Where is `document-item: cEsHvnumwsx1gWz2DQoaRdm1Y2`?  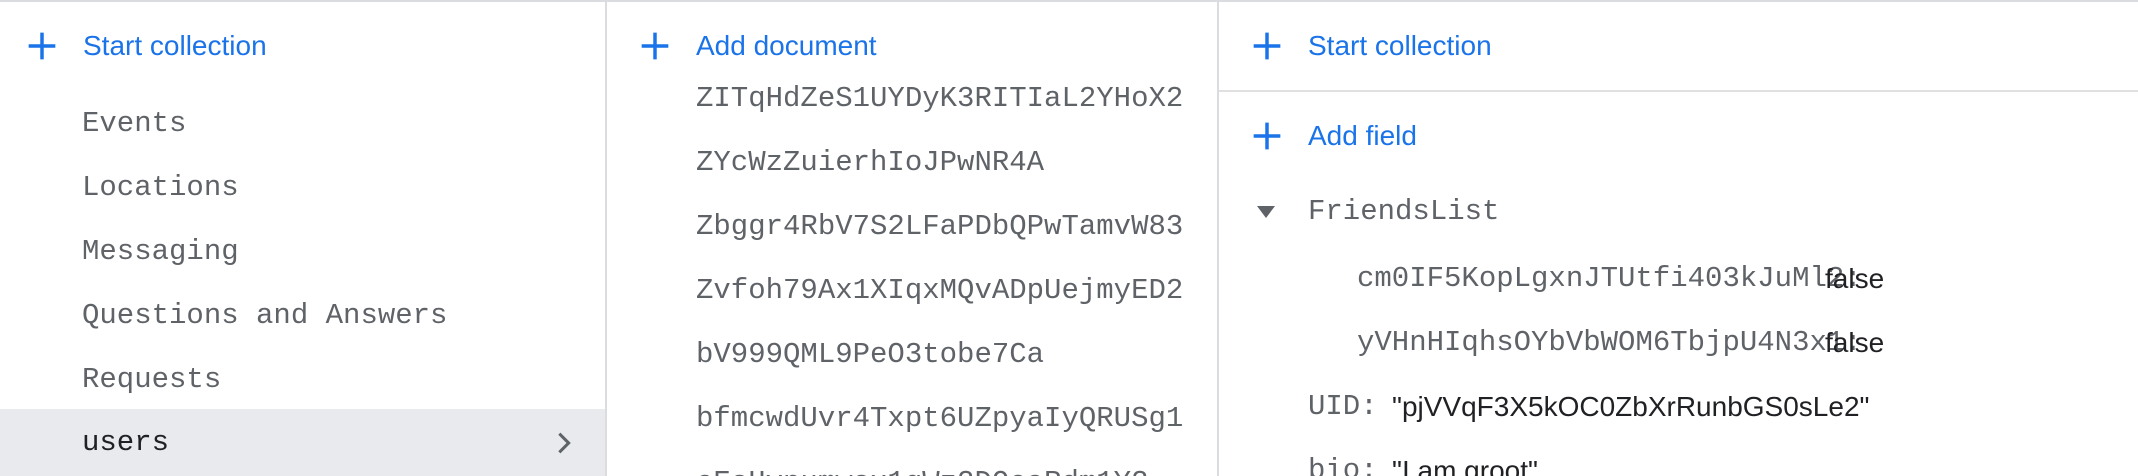
document-item: cEsHvnumwsx1gWz2DQoaRdm1Y2 is located at coordinates (922, 471).